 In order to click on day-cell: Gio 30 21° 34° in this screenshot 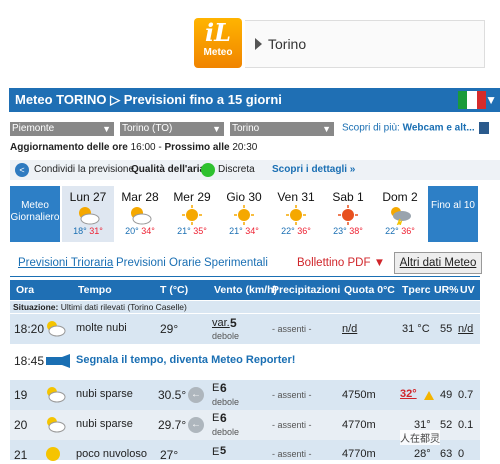, I will do `click(244, 214)`.